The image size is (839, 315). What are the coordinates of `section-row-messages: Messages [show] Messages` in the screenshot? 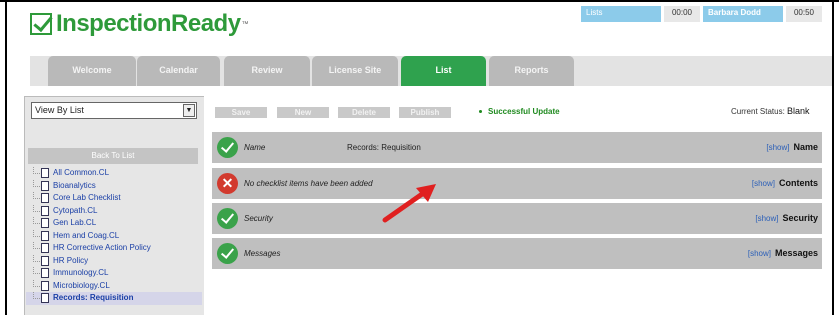 It's located at (517, 253).